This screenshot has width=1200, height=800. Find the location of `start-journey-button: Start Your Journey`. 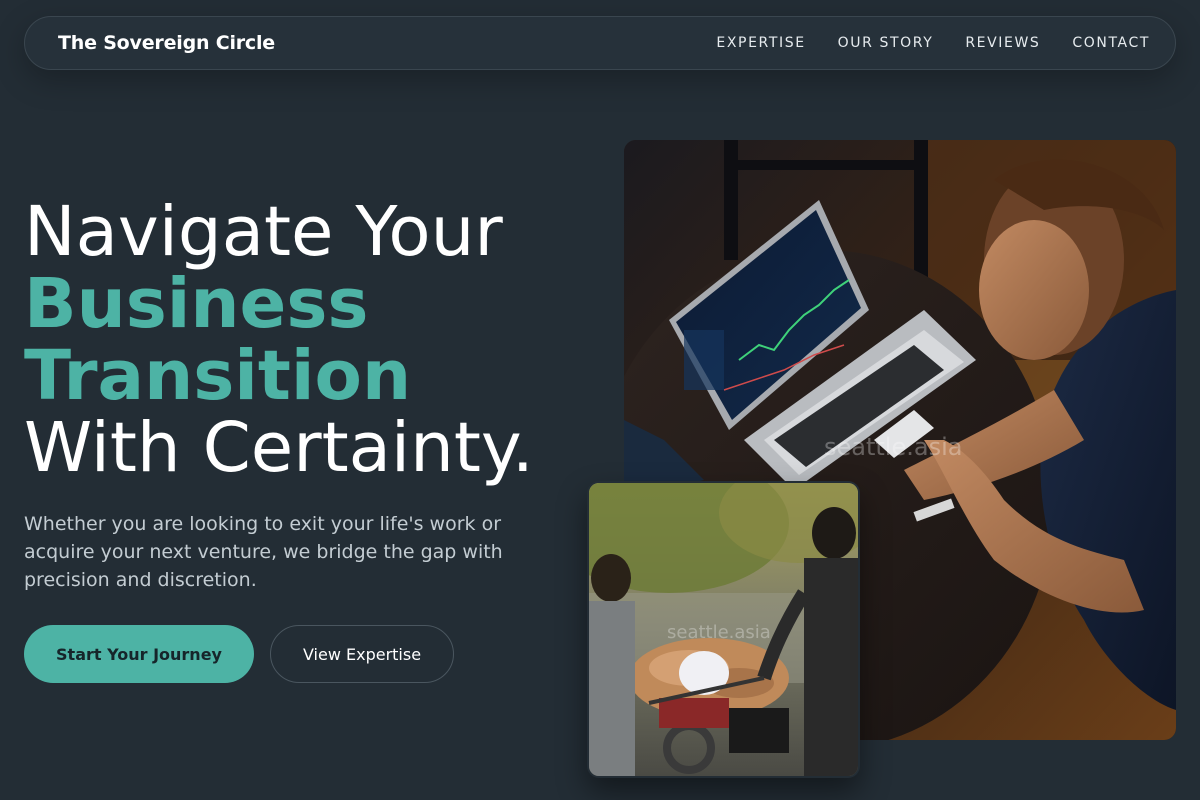

start-journey-button: Start Your Journey is located at coordinates (139, 654).